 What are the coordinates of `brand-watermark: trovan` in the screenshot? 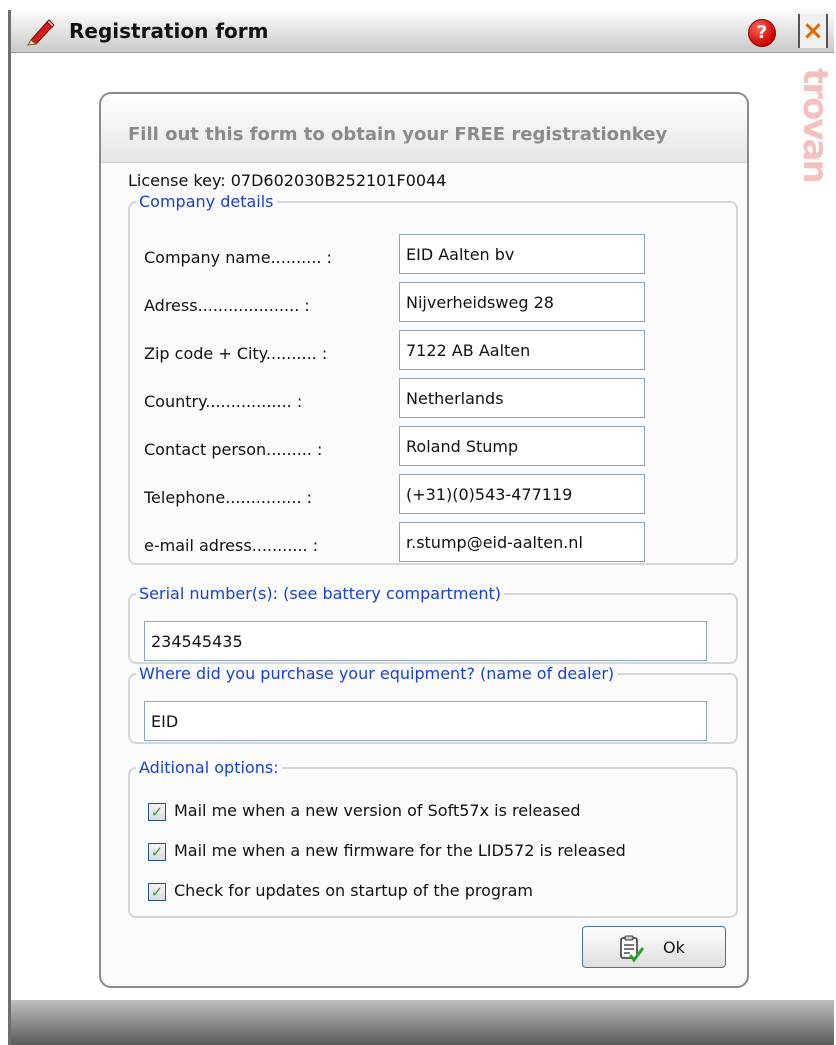 It's located at (815, 125).